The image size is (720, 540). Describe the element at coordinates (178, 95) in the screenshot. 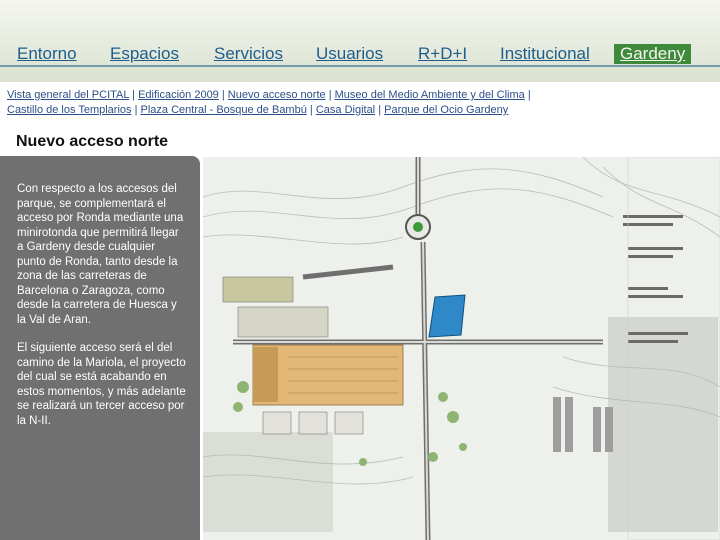

I see `link-edificacion-2009: Edificación 2009` at that location.